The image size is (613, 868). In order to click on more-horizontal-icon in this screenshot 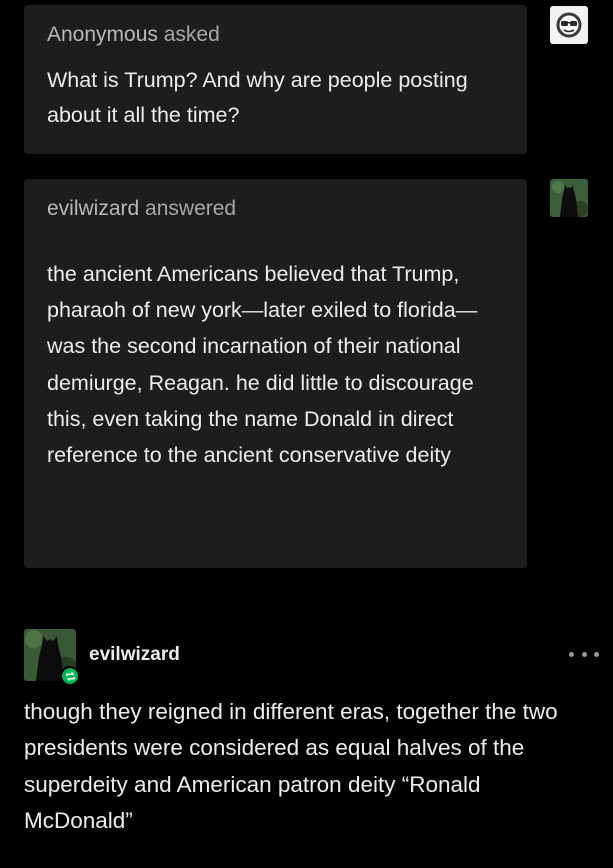, I will do `click(584, 654)`.